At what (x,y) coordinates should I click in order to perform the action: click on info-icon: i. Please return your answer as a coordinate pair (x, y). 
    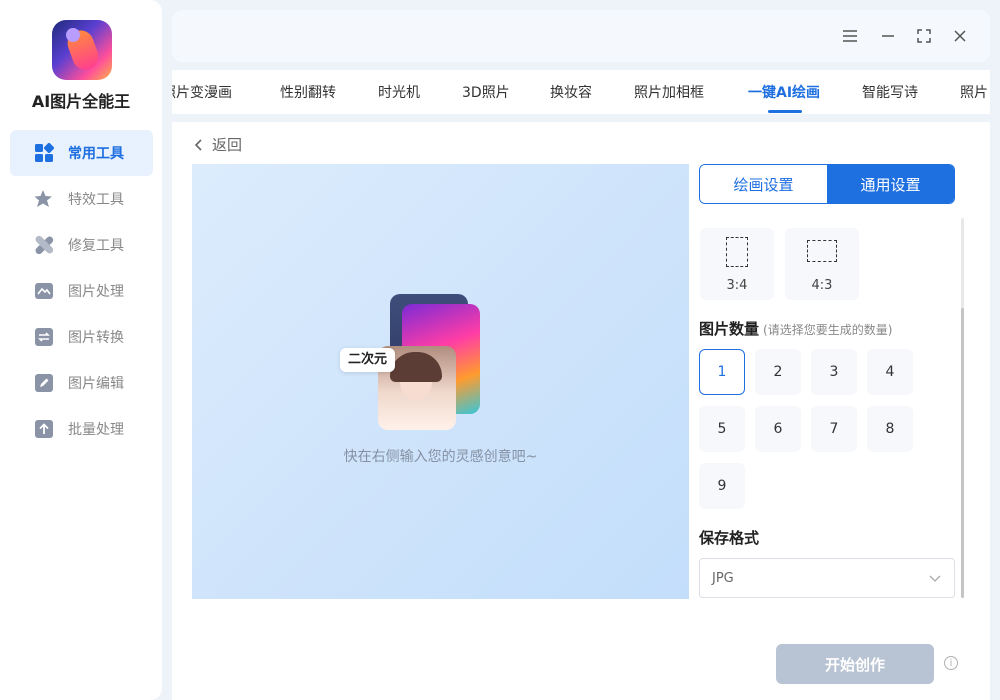
    Looking at the image, I should click on (951, 663).